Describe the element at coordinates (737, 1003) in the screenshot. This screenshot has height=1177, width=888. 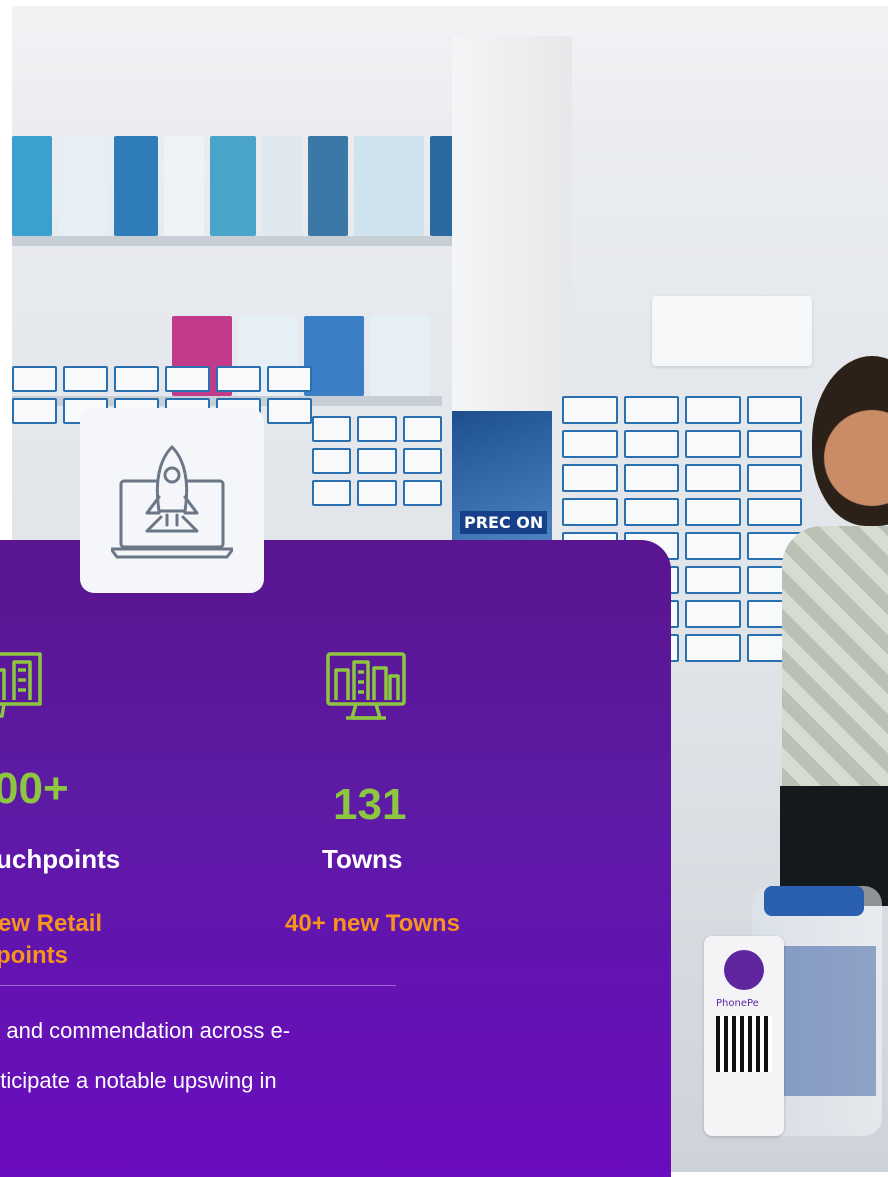
I see `phonepe-label: PhonePe` at that location.